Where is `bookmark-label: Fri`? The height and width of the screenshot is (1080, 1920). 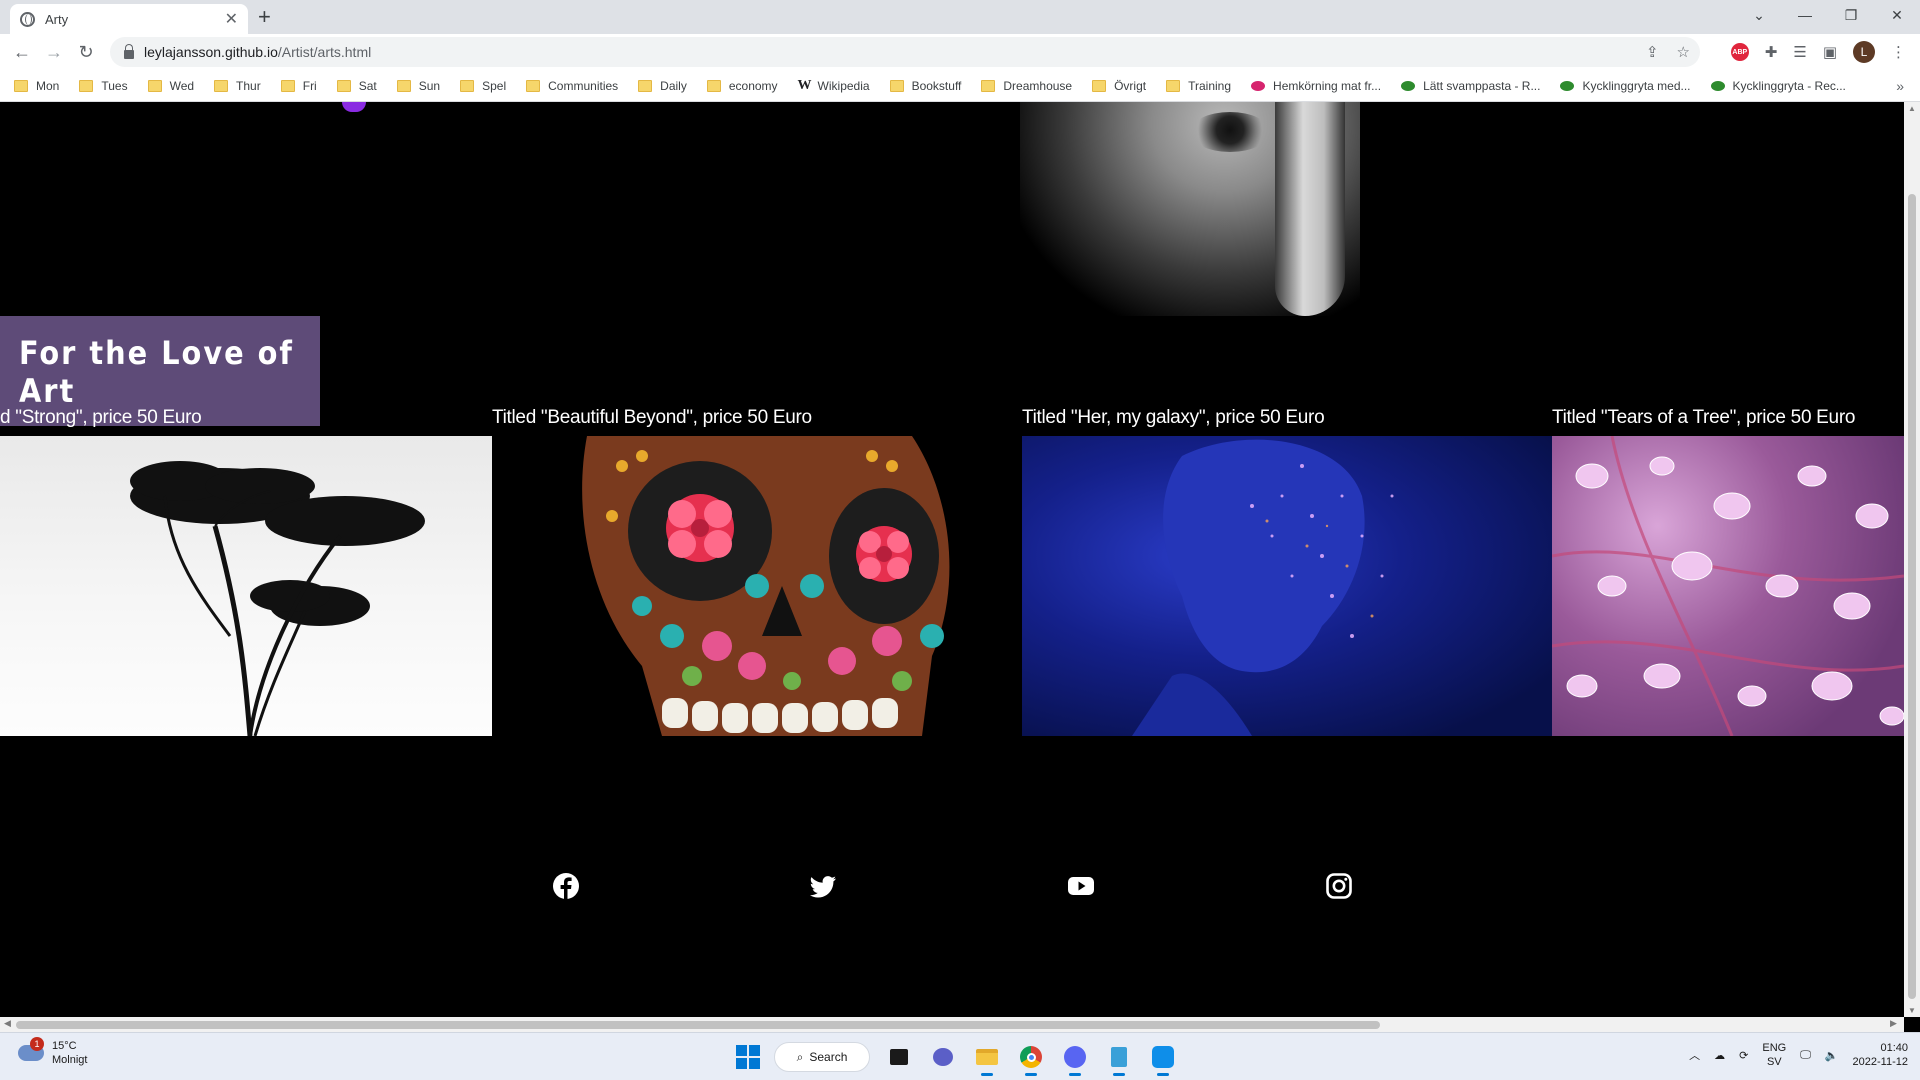 bookmark-label: Fri is located at coordinates (309, 85).